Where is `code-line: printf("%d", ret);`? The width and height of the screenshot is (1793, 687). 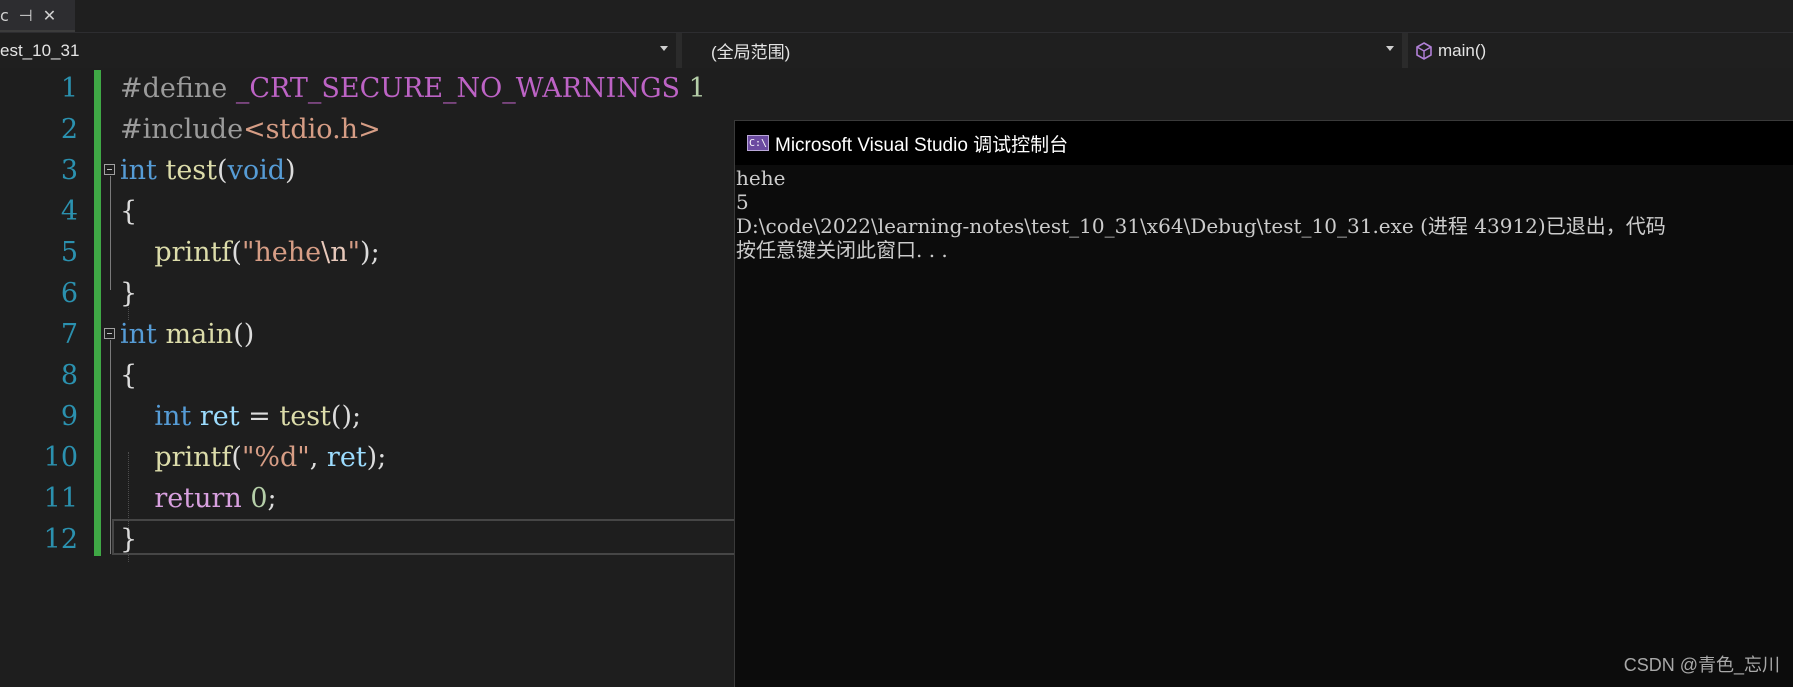
code-line: printf("%d", ret); is located at coordinates (253, 457).